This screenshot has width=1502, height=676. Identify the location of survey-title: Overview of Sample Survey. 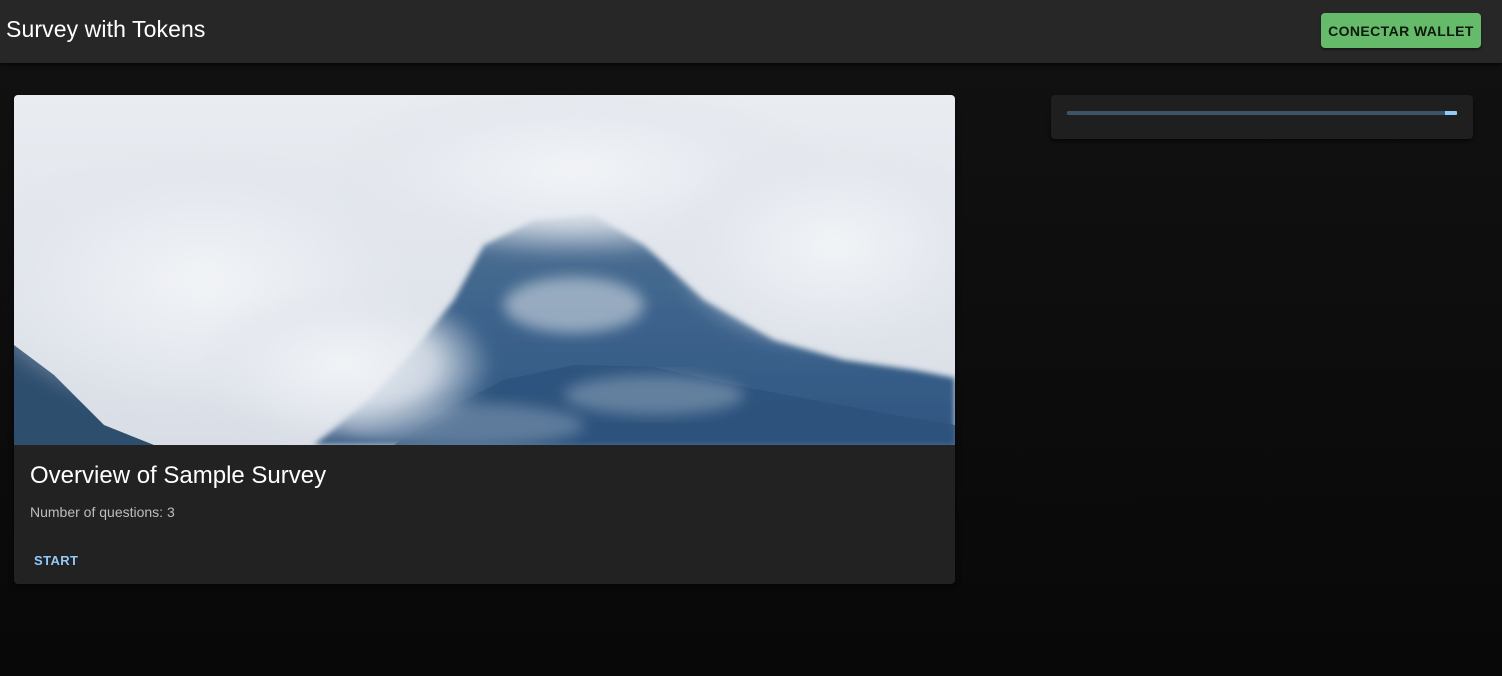
(178, 475).